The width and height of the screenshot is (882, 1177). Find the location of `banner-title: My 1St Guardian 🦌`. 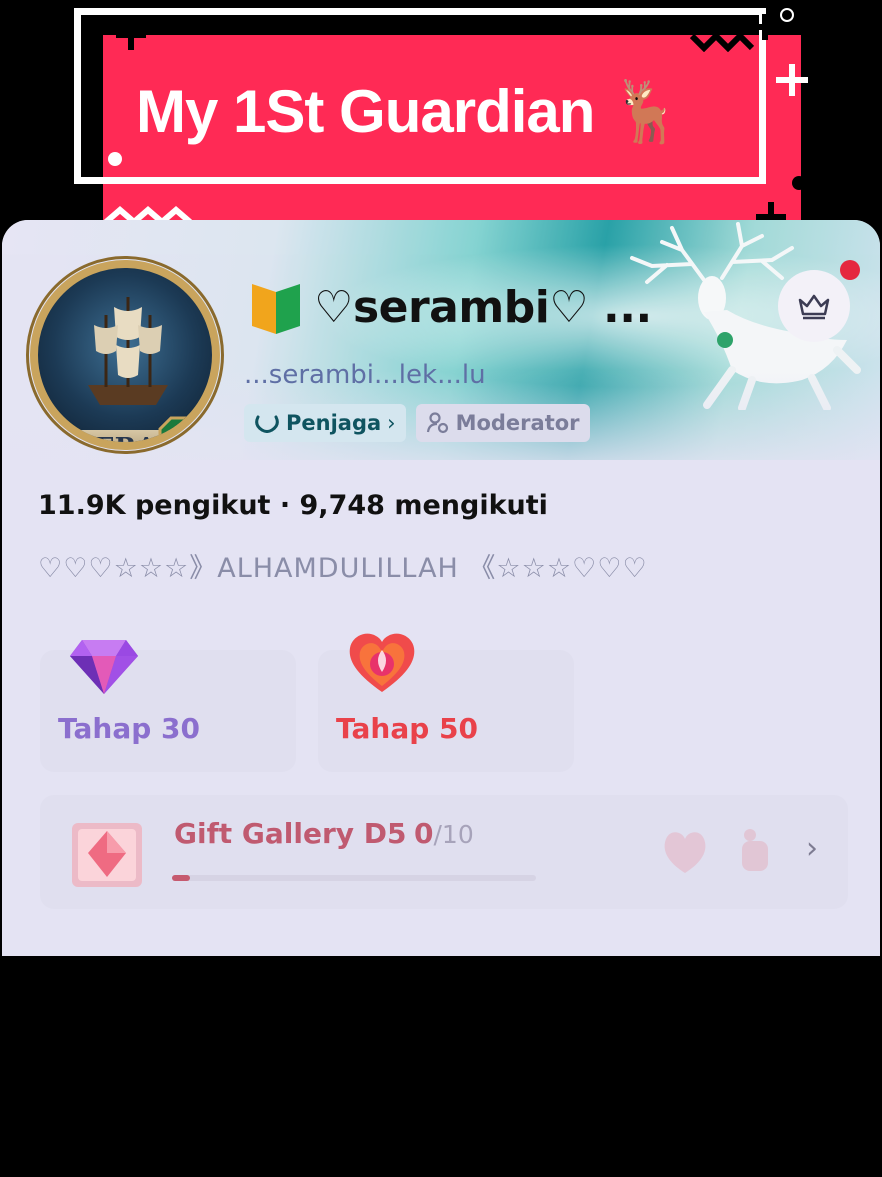

banner-title: My 1St Guardian 🦌 is located at coordinates (410, 111).